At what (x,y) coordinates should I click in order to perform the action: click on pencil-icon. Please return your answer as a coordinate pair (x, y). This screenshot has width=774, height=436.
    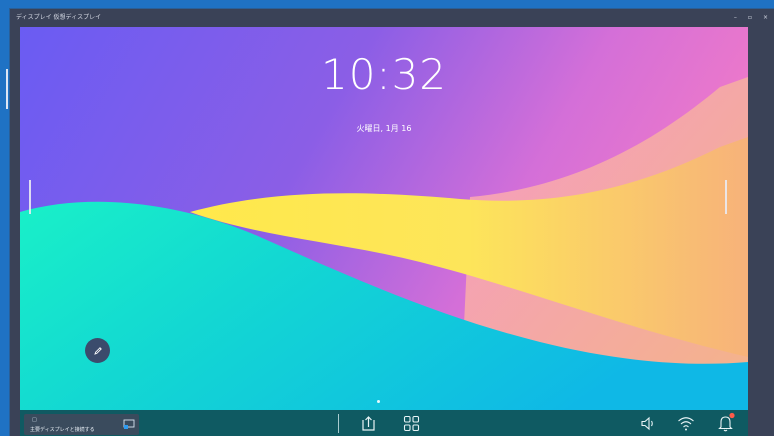
    Looking at the image, I should click on (97, 350).